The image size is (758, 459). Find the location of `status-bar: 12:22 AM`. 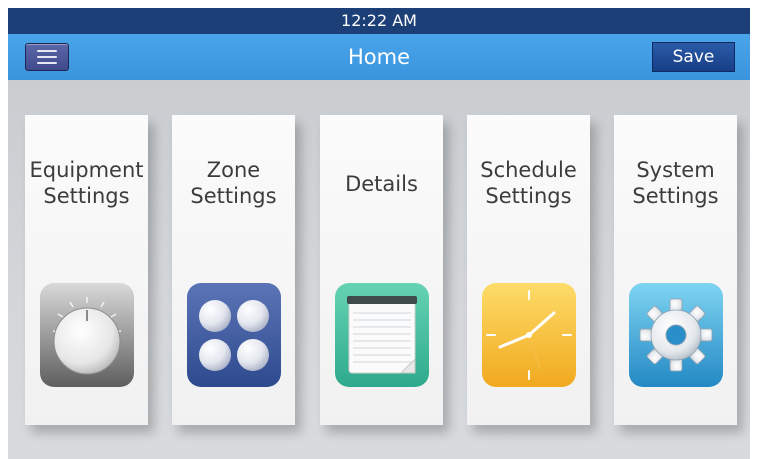

status-bar: 12:22 AM is located at coordinates (379, 21).